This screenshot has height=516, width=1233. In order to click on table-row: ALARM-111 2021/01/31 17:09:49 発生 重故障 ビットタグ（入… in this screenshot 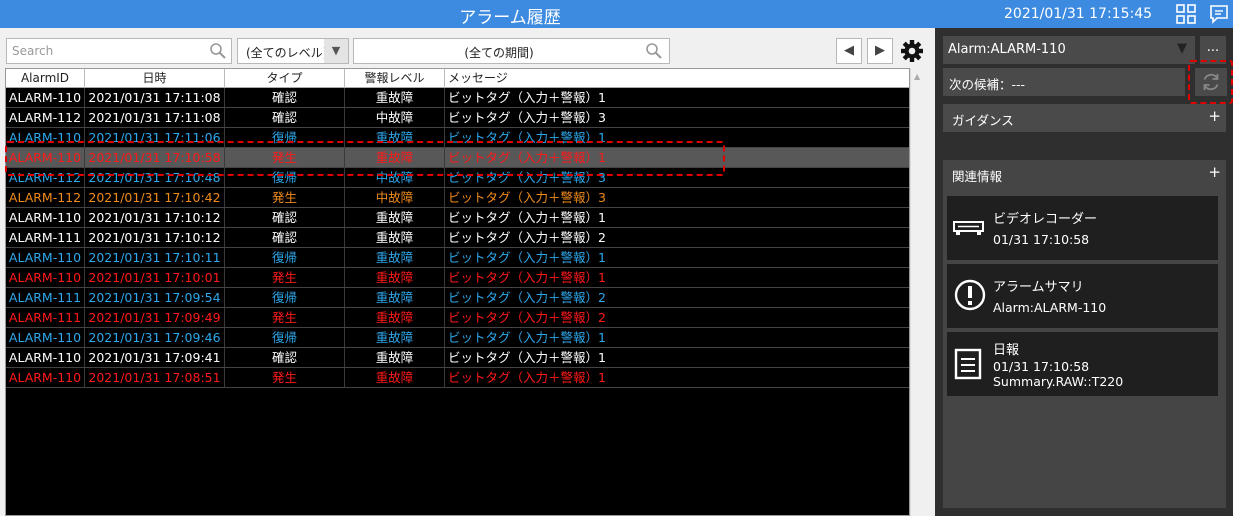, I will do `click(457, 318)`.